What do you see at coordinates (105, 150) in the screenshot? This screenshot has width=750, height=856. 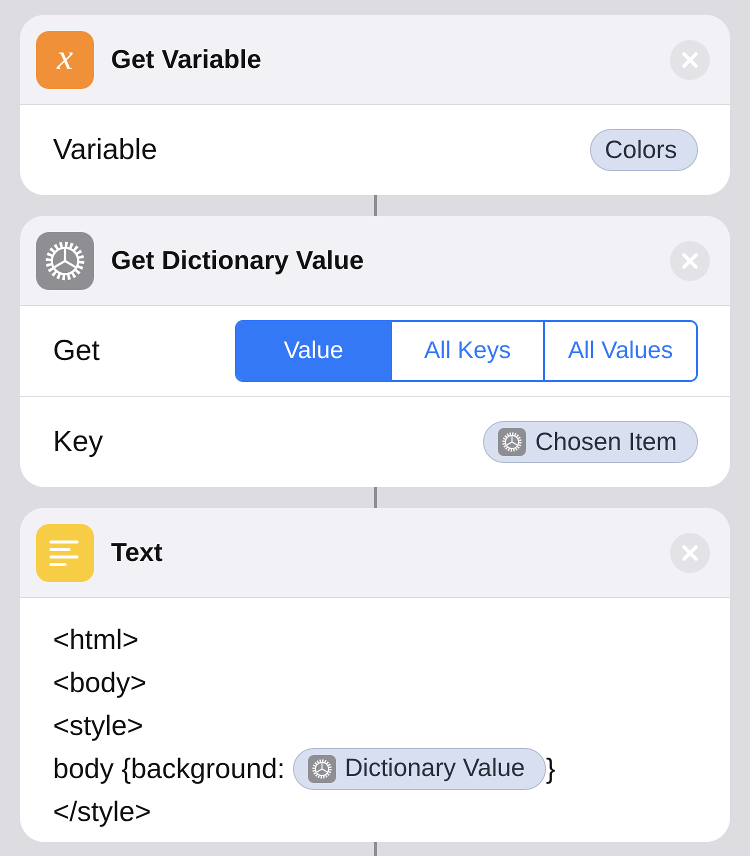 I see `field-label: Variable` at bounding box center [105, 150].